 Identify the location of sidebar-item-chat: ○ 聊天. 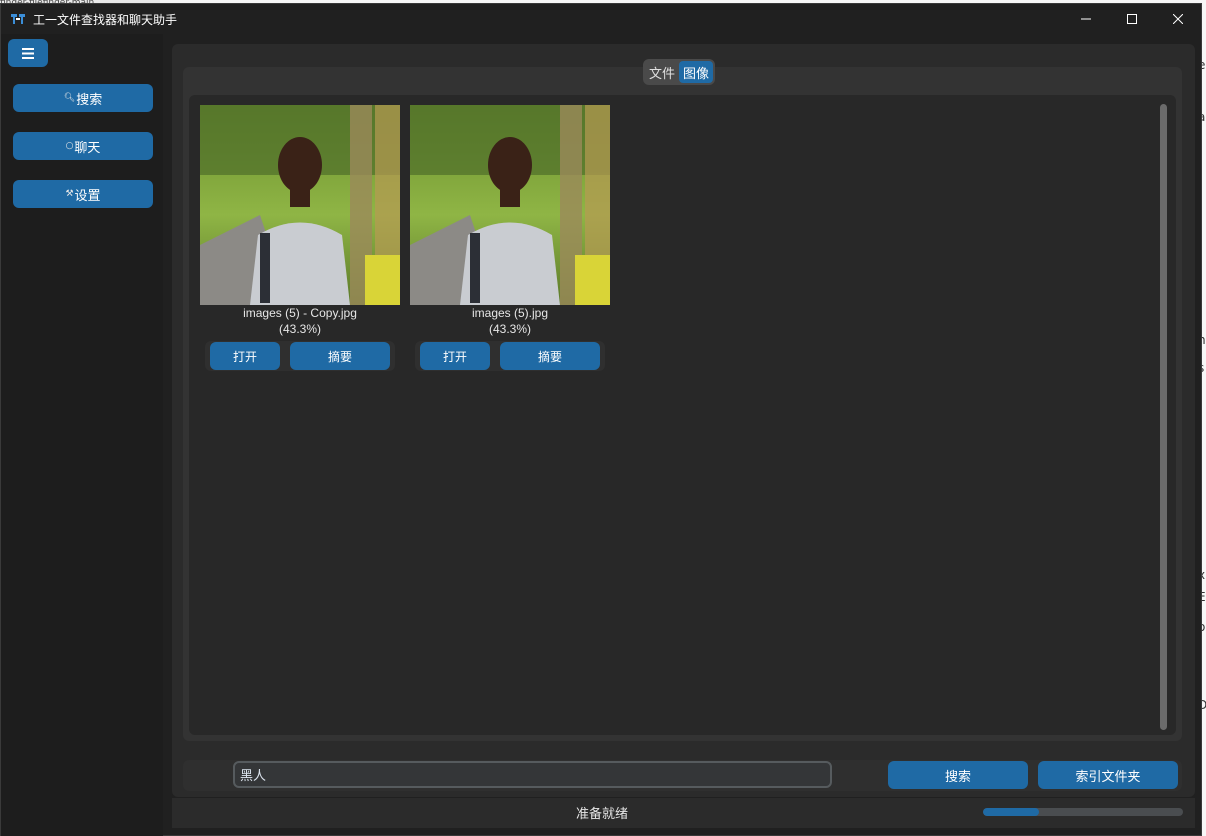
(83, 146).